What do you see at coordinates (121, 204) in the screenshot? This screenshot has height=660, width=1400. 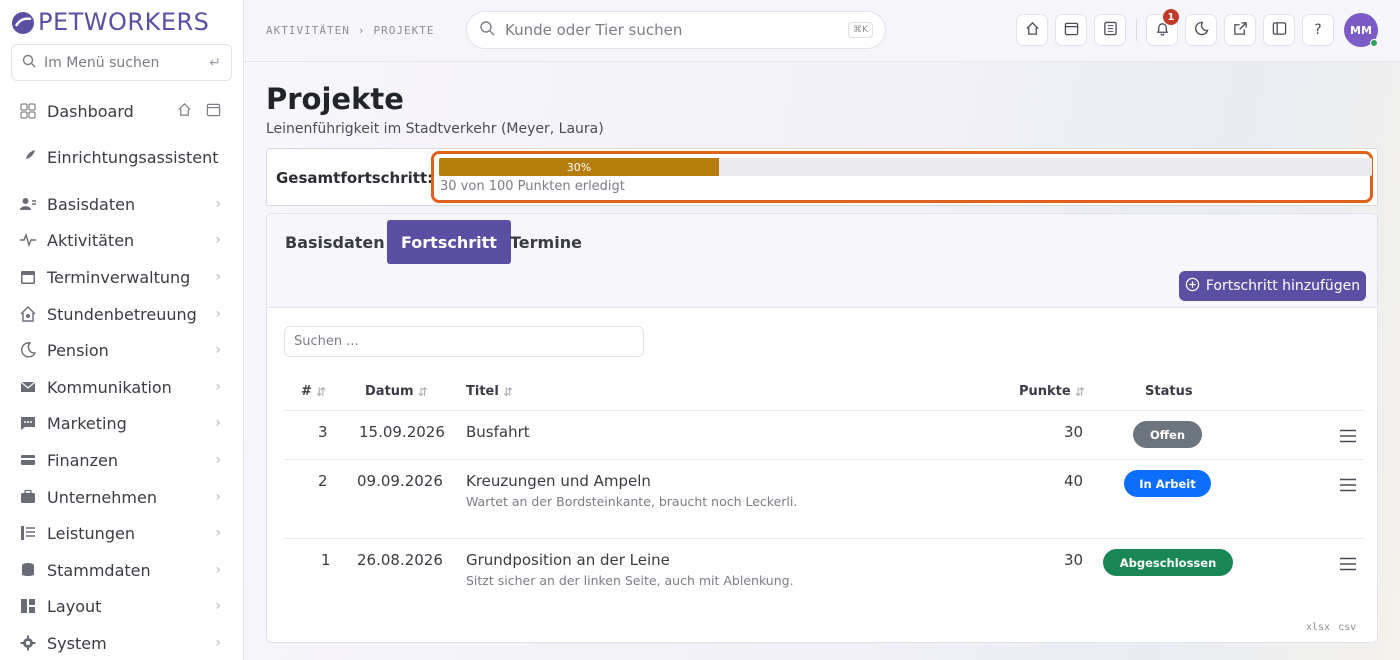 I see `sidebar-item-basisdaten: Basisdaten ›` at bounding box center [121, 204].